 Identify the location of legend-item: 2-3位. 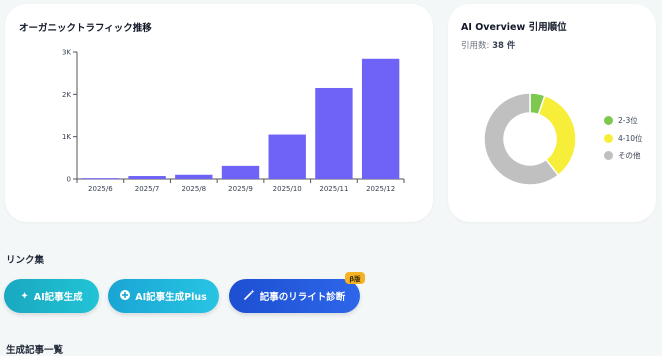
(623, 121).